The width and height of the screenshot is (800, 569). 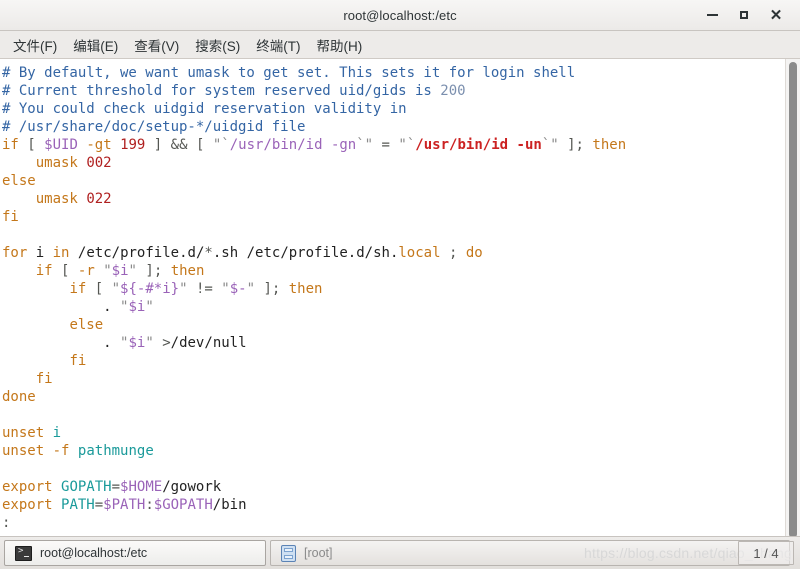 I want to click on terminal-line: if [ -r "$i" ]; then, so click(x=120, y=271).